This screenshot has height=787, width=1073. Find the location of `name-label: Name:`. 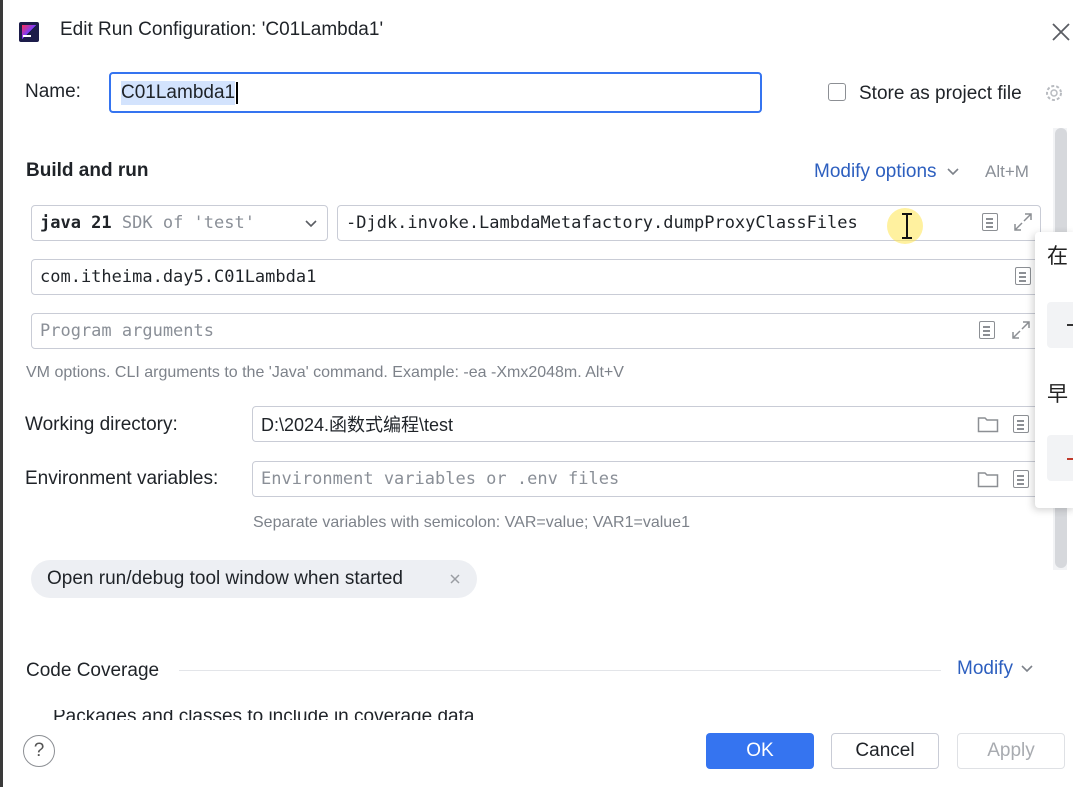

name-label: Name: is located at coordinates (53, 91).